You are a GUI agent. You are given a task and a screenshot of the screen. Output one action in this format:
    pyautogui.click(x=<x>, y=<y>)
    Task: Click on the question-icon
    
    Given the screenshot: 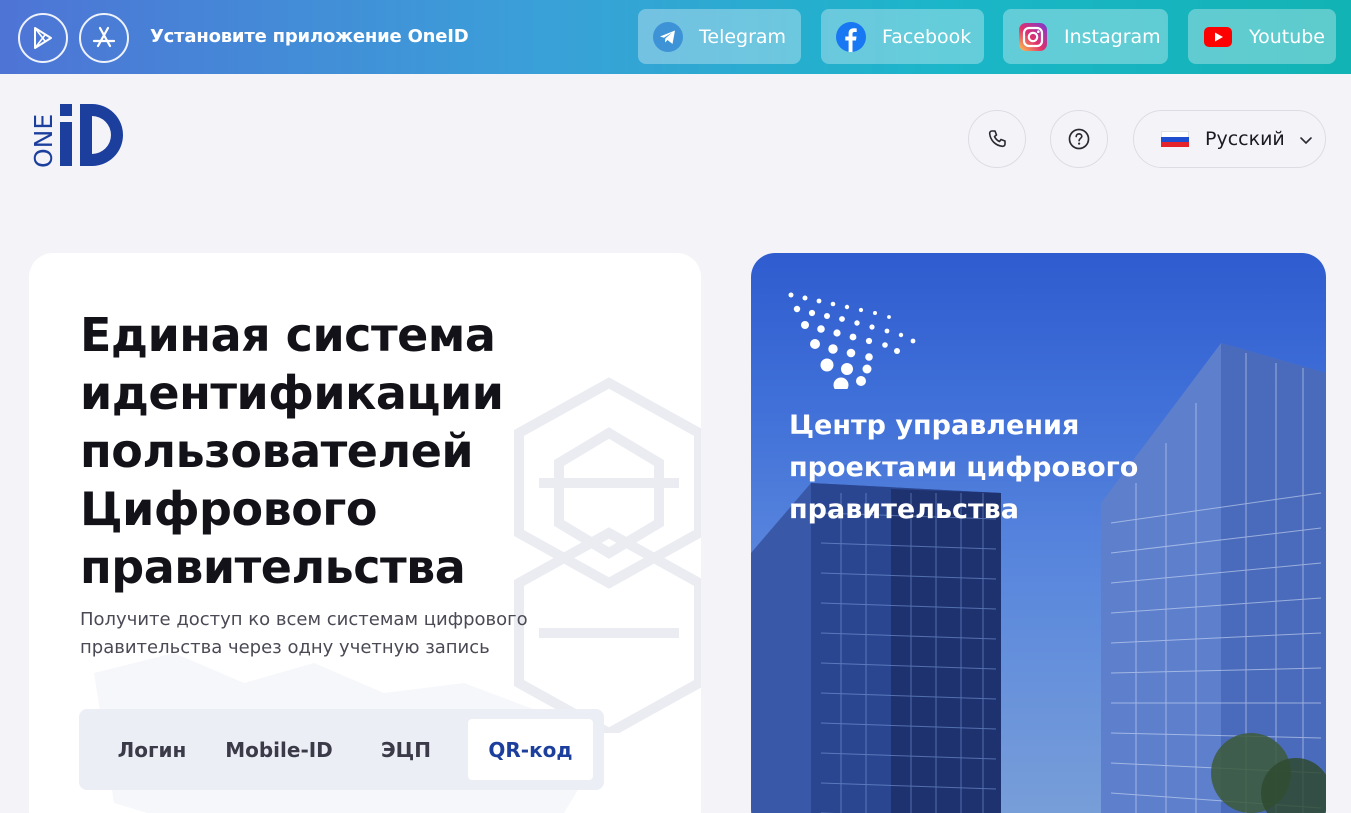 What is the action you would take?
    pyautogui.click(x=1079, y=139)
    